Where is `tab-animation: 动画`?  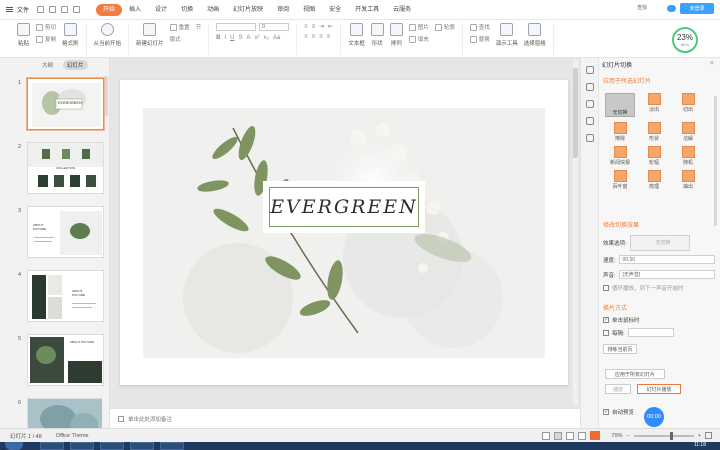 tab-animation: 动画 is located at coordinates (213, 10).